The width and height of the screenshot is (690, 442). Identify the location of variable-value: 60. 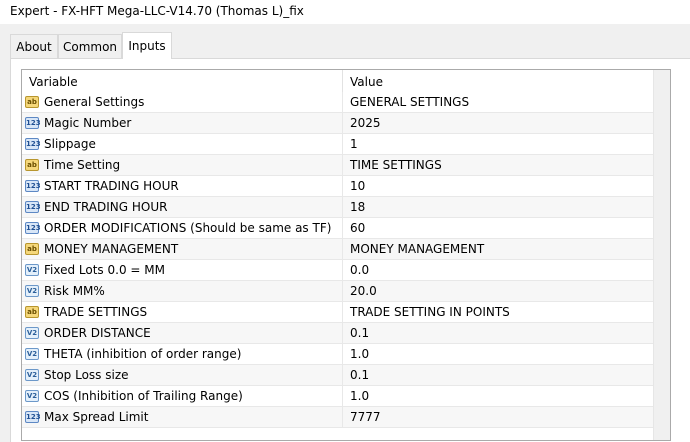
(357, 228).